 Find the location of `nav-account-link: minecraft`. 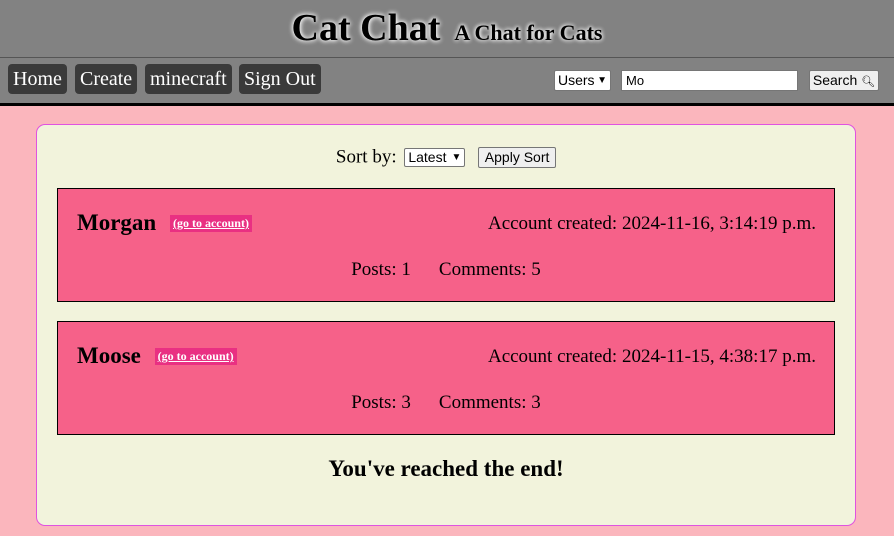

nav-account-link: minecraft is located at coordinates (188, 79).